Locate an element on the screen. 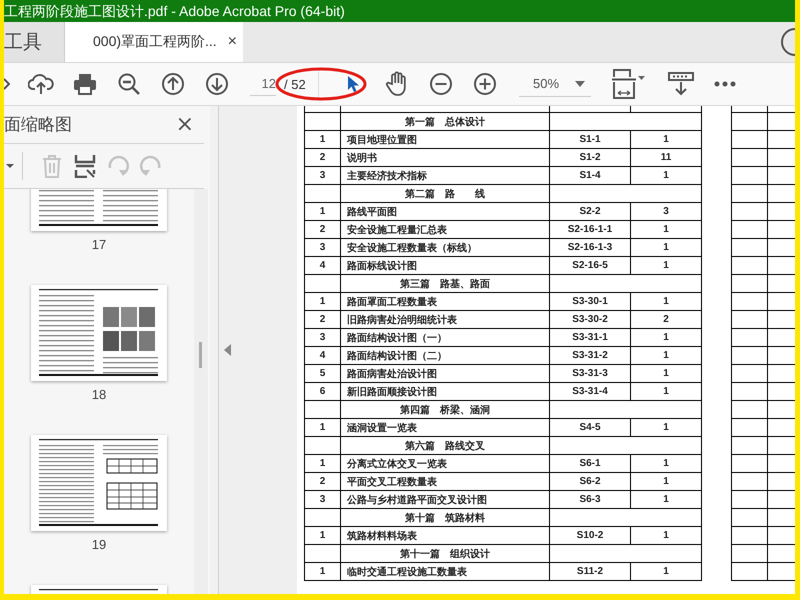  table-cell: 6 is located at coordinates (322, 391).